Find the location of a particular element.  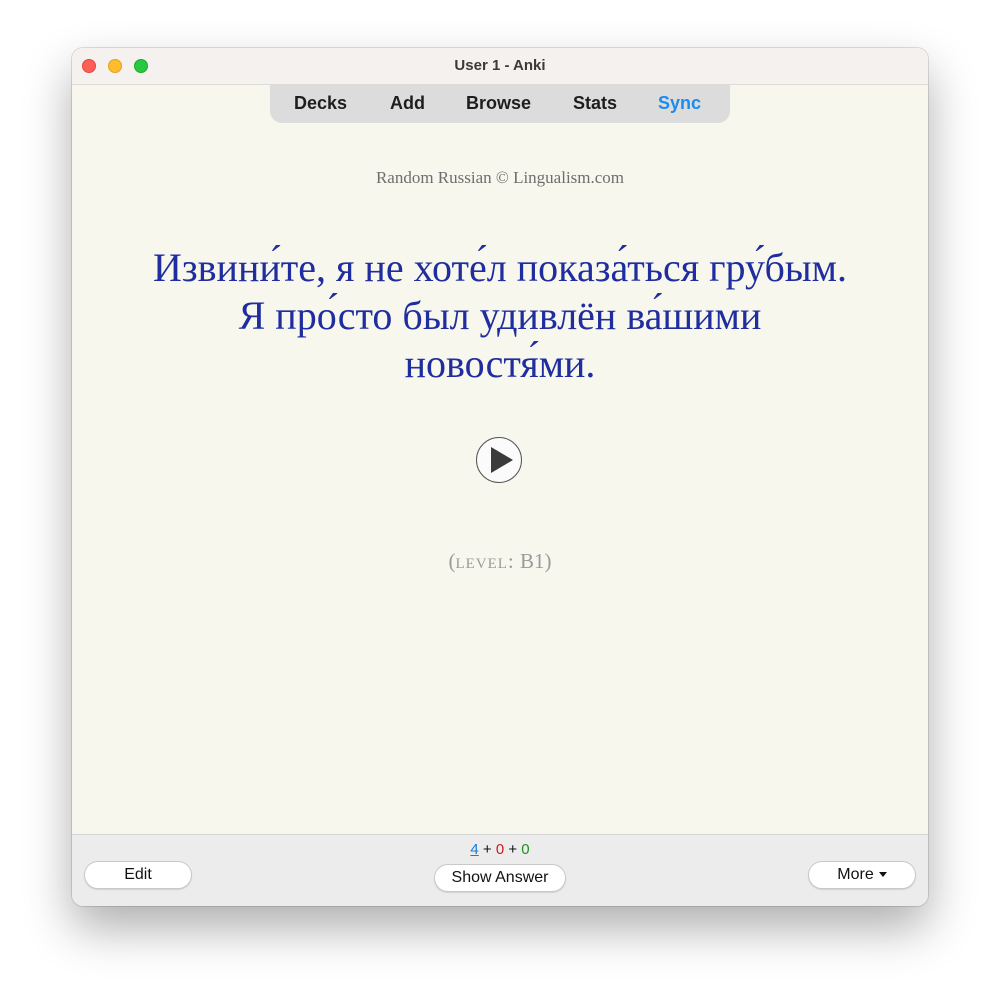

edit-button: Edit is located at coordinates (138, 875).